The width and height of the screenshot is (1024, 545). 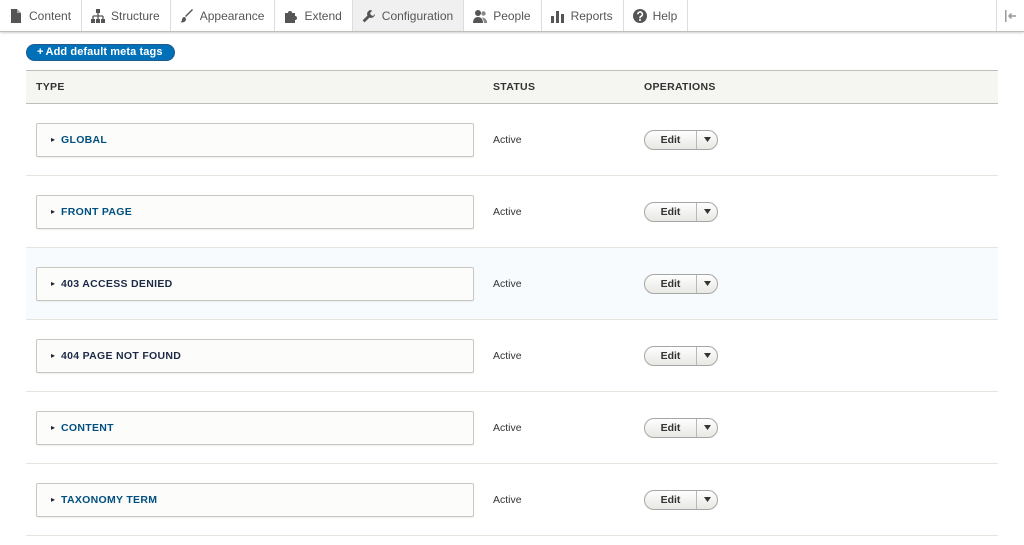 I want to click on details-summary: GLOBAL, so click(x=84, y=139).